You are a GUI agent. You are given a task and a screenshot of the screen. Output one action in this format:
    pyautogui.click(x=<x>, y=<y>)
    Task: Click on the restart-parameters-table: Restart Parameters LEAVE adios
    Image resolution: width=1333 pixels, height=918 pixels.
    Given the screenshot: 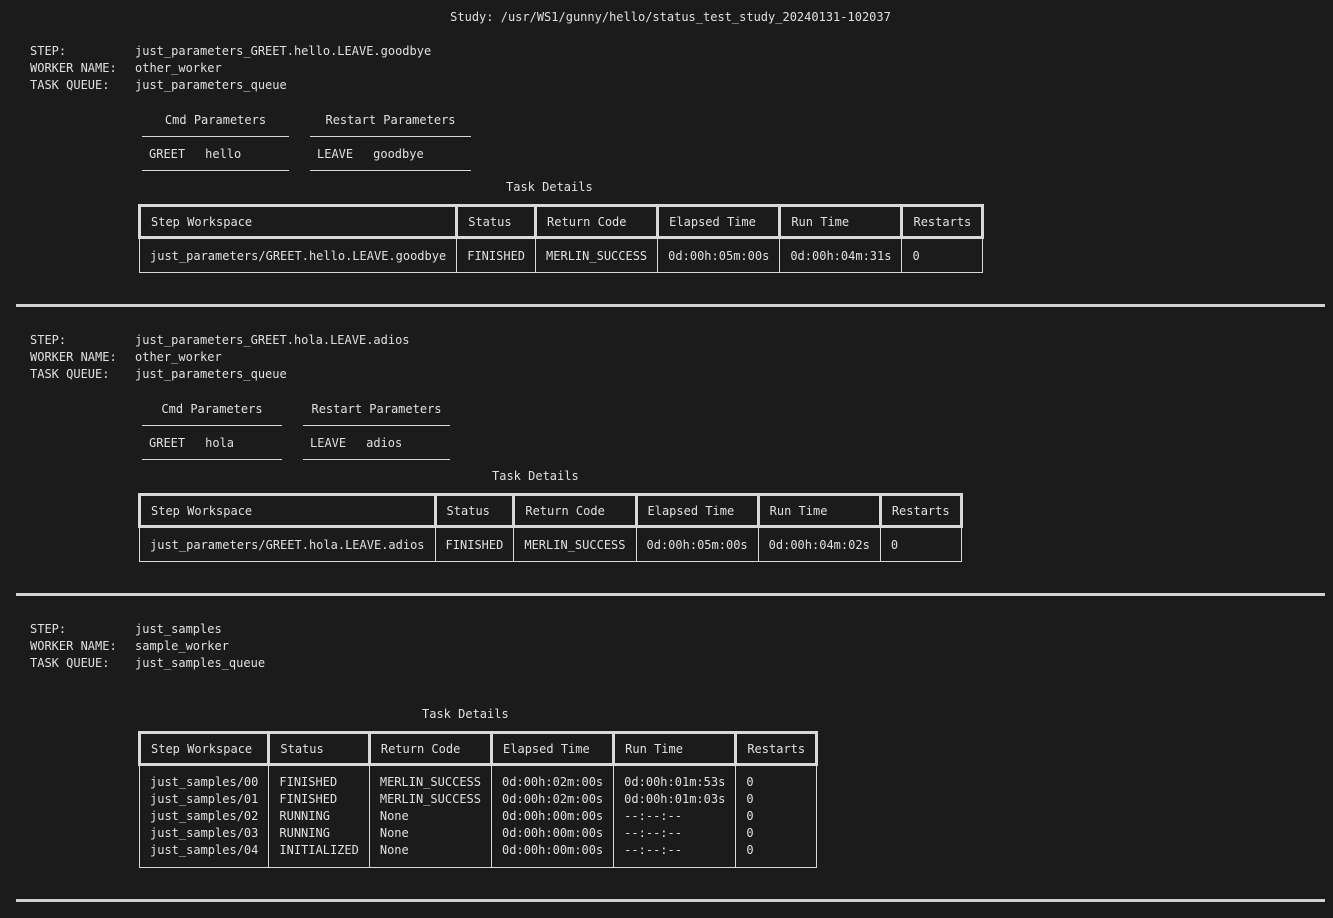 What is the action you would take?
    pyautogui.click(x=376, y=426)
    